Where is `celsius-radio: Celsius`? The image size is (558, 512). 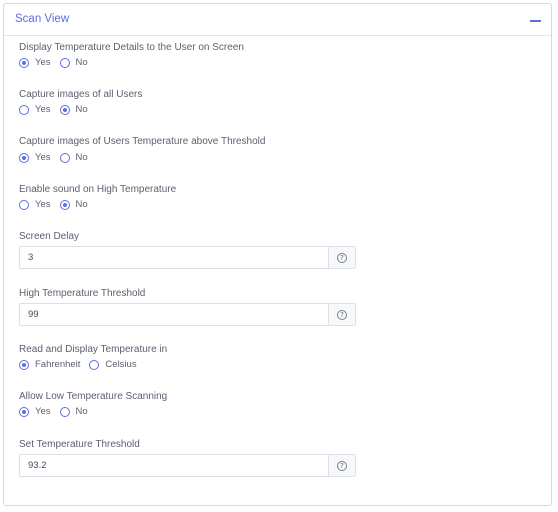 celsius-radio: Celsius is located at coordinates (113, 364).